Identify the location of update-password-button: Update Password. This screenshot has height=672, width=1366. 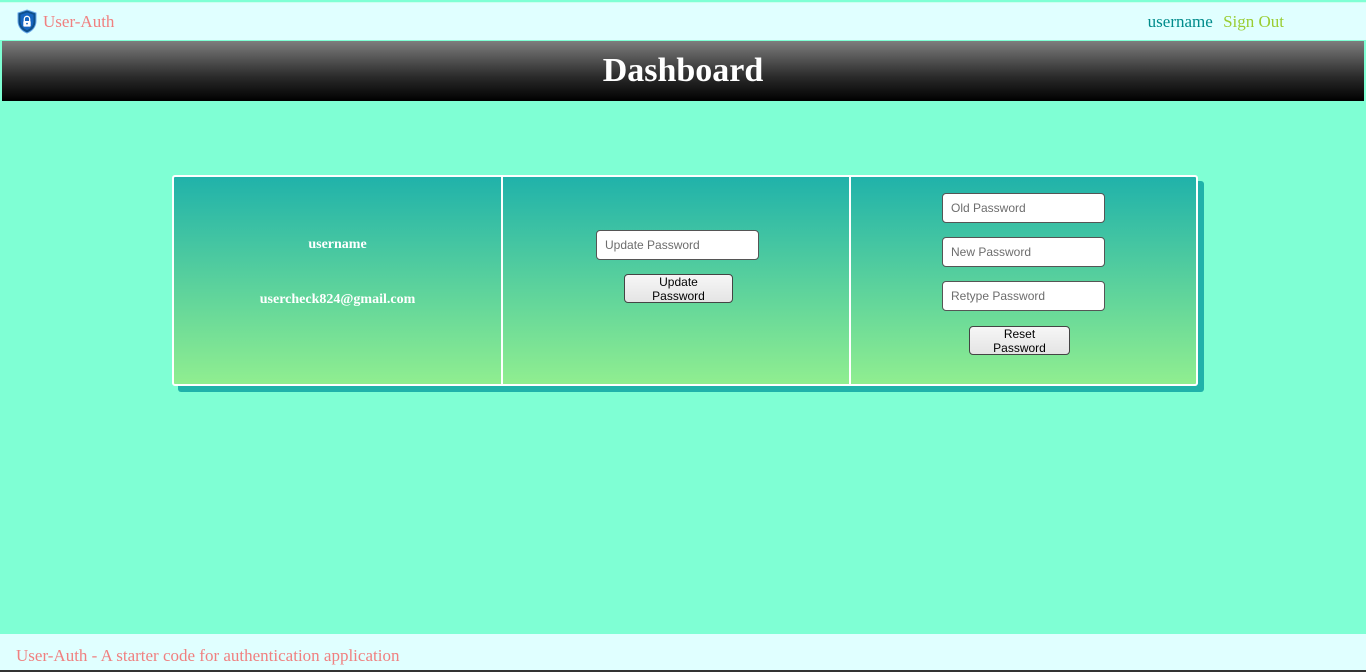
(678, 288).